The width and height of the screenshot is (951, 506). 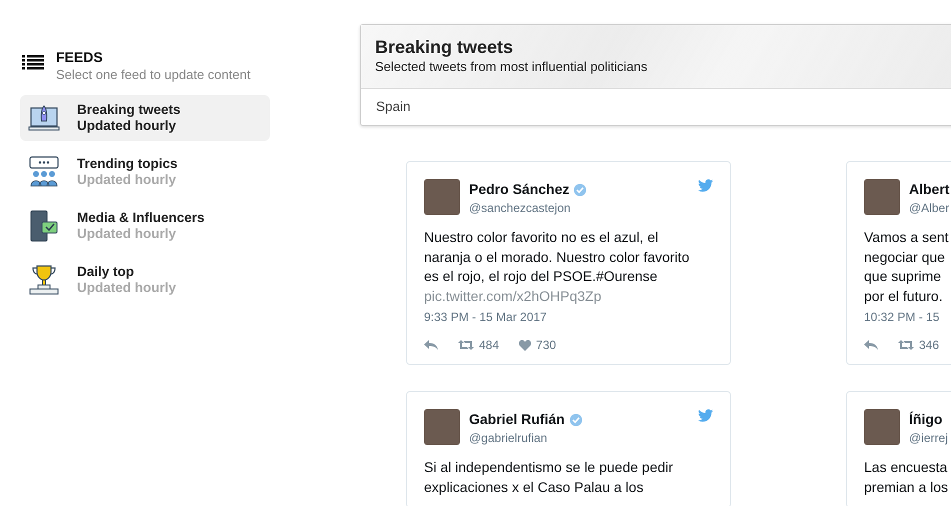 What do you see at coordinates (33, 63) in the screenshot?
I see `list-icon` at bounding box center [33, 63].